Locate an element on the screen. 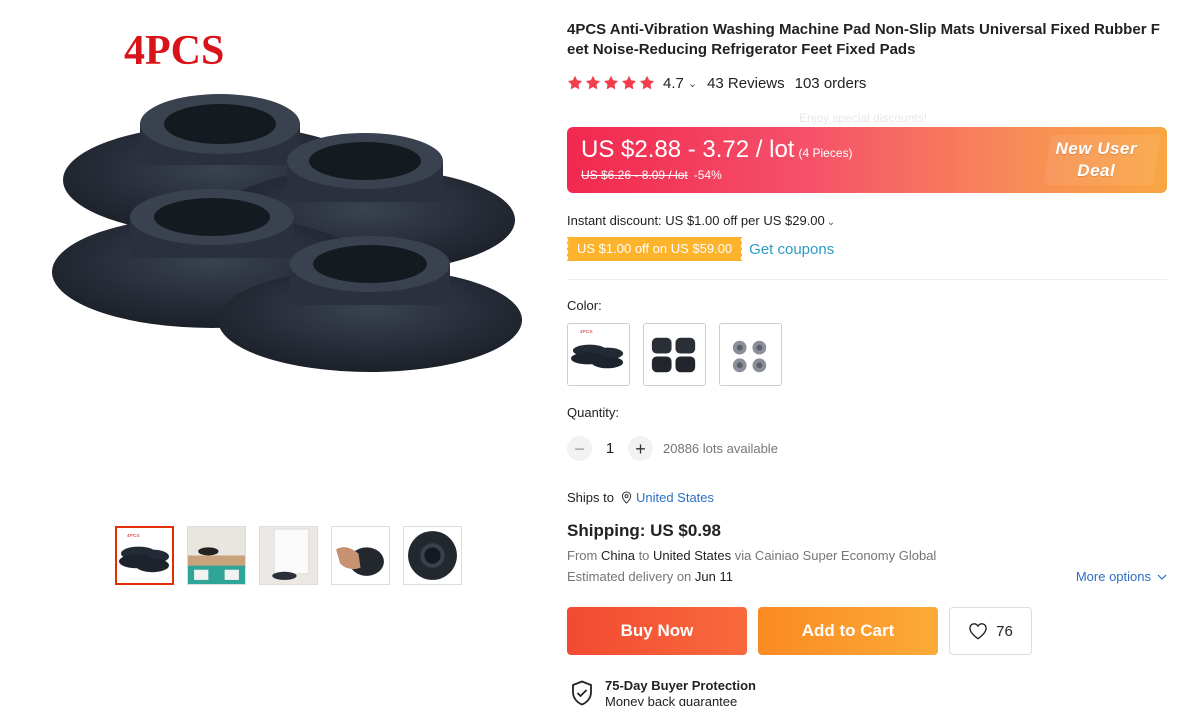 The height and width of the screenshot is (706, 1179). to-word: to is located at coordinates (644, 555).